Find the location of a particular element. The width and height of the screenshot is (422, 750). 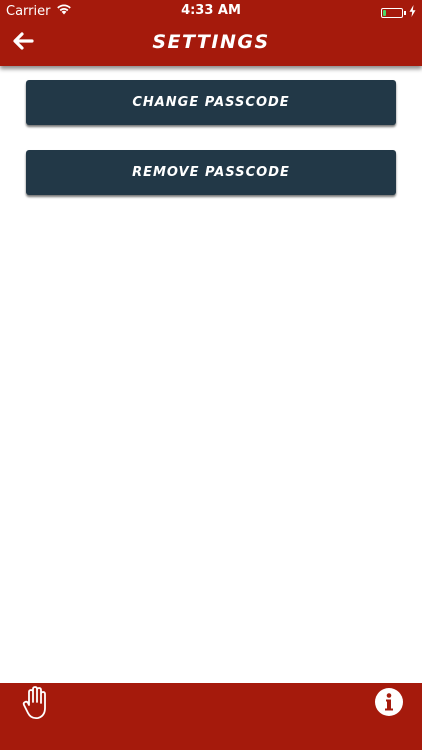

change-passcode-button: CHANGE PASSCODE is located at coordinates (211, 102).